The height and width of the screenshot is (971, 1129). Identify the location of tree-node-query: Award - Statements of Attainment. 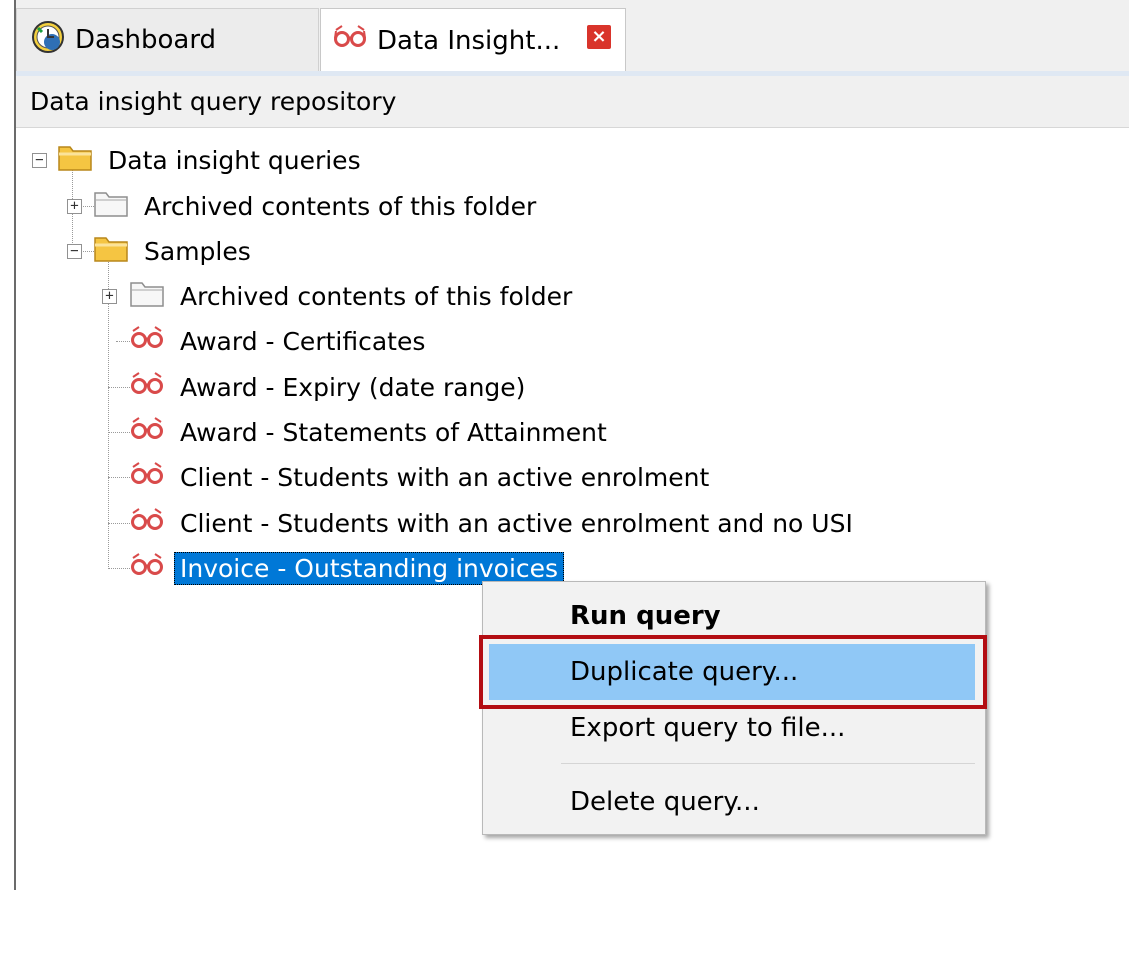
(371, 432).